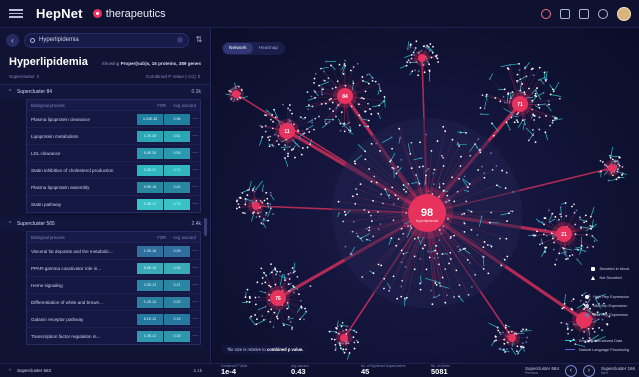 The width and height of the screenshot is (639, 377). What do you see at coordinates (113, 284) in the screenshot?
I see `table-row: Heme signaling 3.0E-13 0.21 ···` at bounding box center [113, 284].